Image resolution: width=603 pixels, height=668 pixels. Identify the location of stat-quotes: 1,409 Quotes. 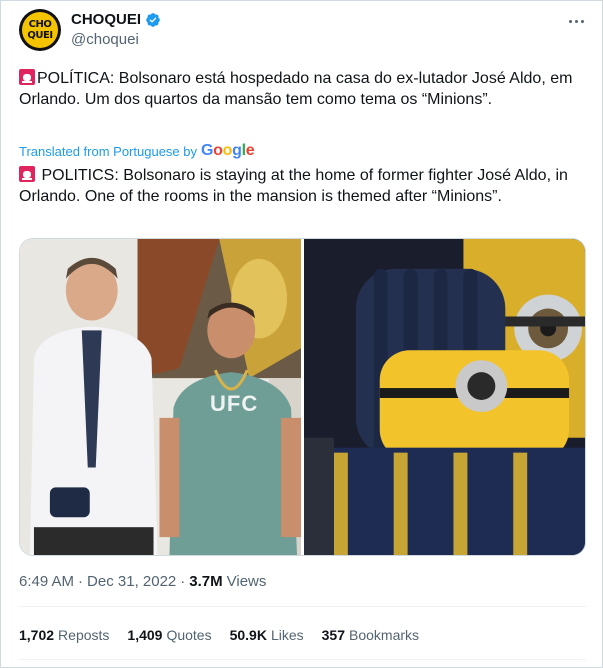
(169, 635).